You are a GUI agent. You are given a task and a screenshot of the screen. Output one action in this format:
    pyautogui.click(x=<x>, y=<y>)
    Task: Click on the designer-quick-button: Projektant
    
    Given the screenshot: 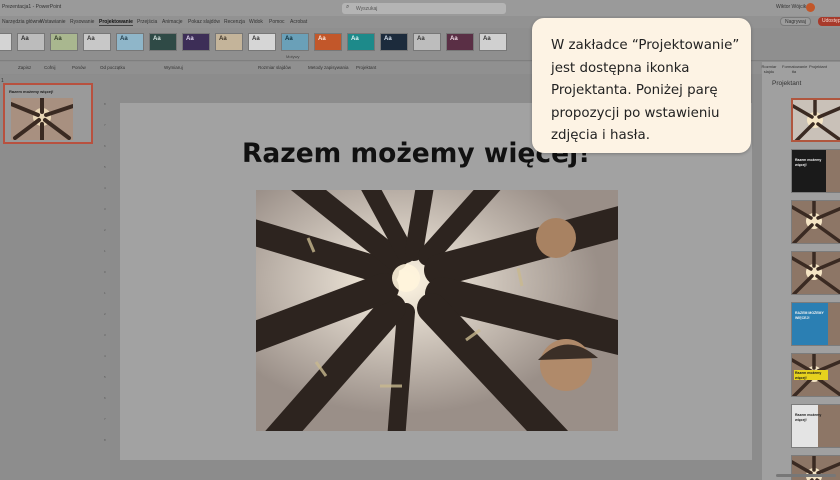 What is the action you would take?
    pyautogui.click(x=366, y=67)
    